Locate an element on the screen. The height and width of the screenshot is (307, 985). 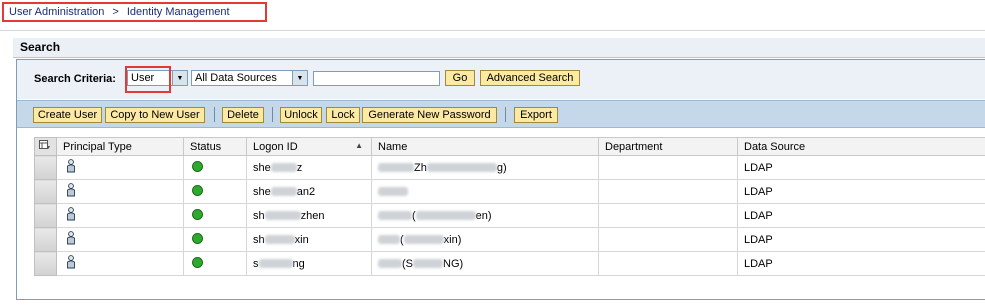
name-cell: (S NG) is located at coordinates (485, 263).